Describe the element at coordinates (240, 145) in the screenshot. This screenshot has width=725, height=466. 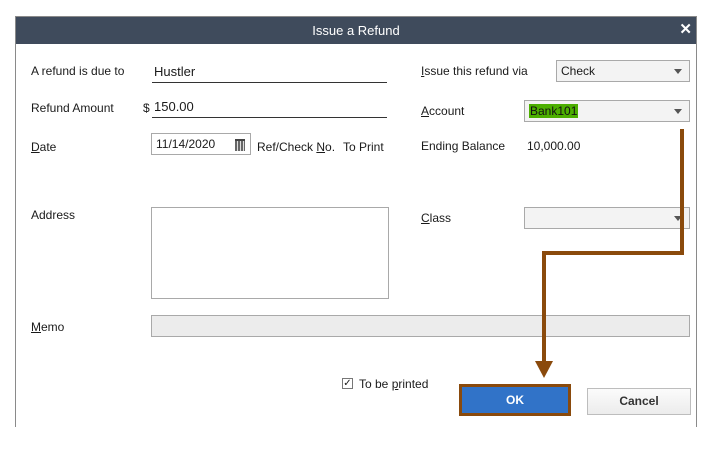
I see `calendar-icon` at that location.